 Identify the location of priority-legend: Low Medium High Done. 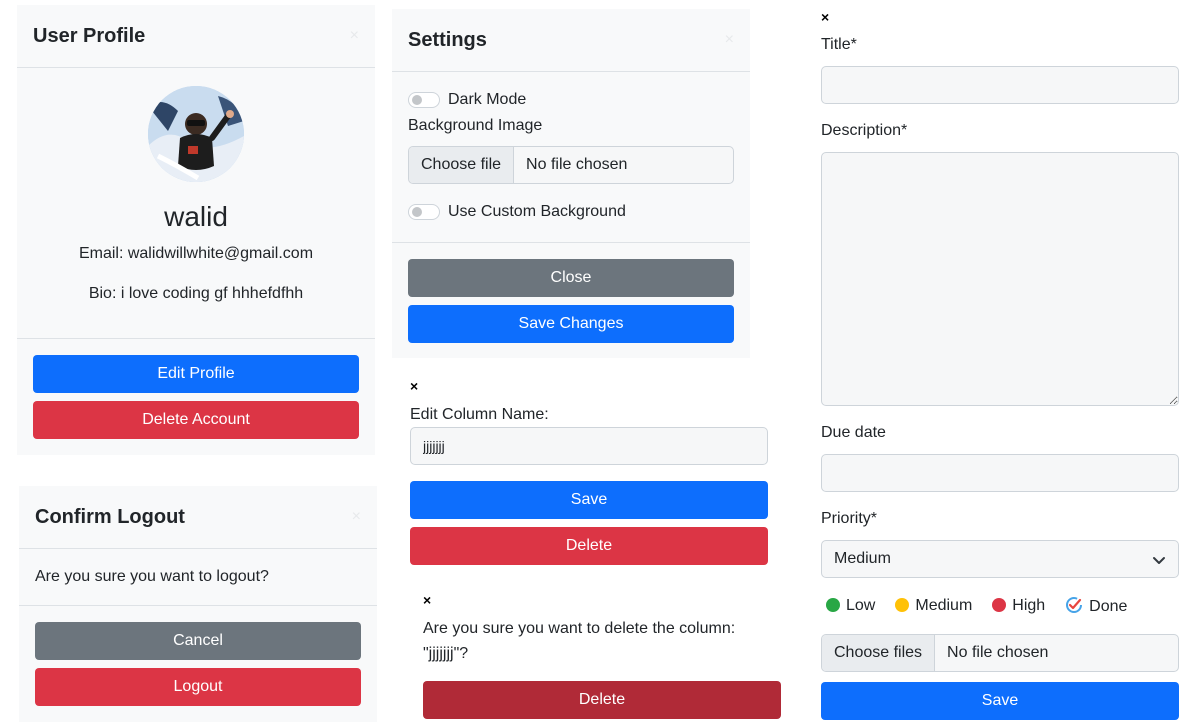
(976, 606).